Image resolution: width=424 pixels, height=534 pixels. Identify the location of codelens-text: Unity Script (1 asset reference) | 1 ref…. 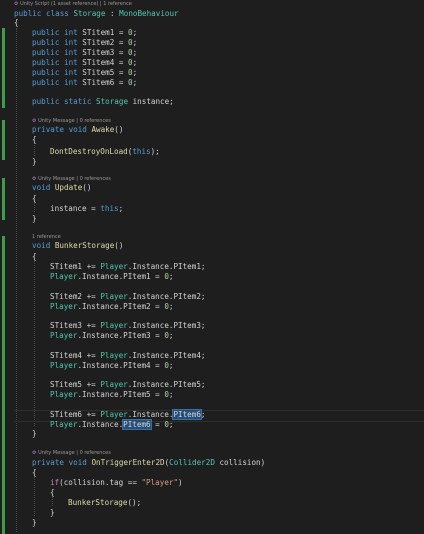
(76, 4).